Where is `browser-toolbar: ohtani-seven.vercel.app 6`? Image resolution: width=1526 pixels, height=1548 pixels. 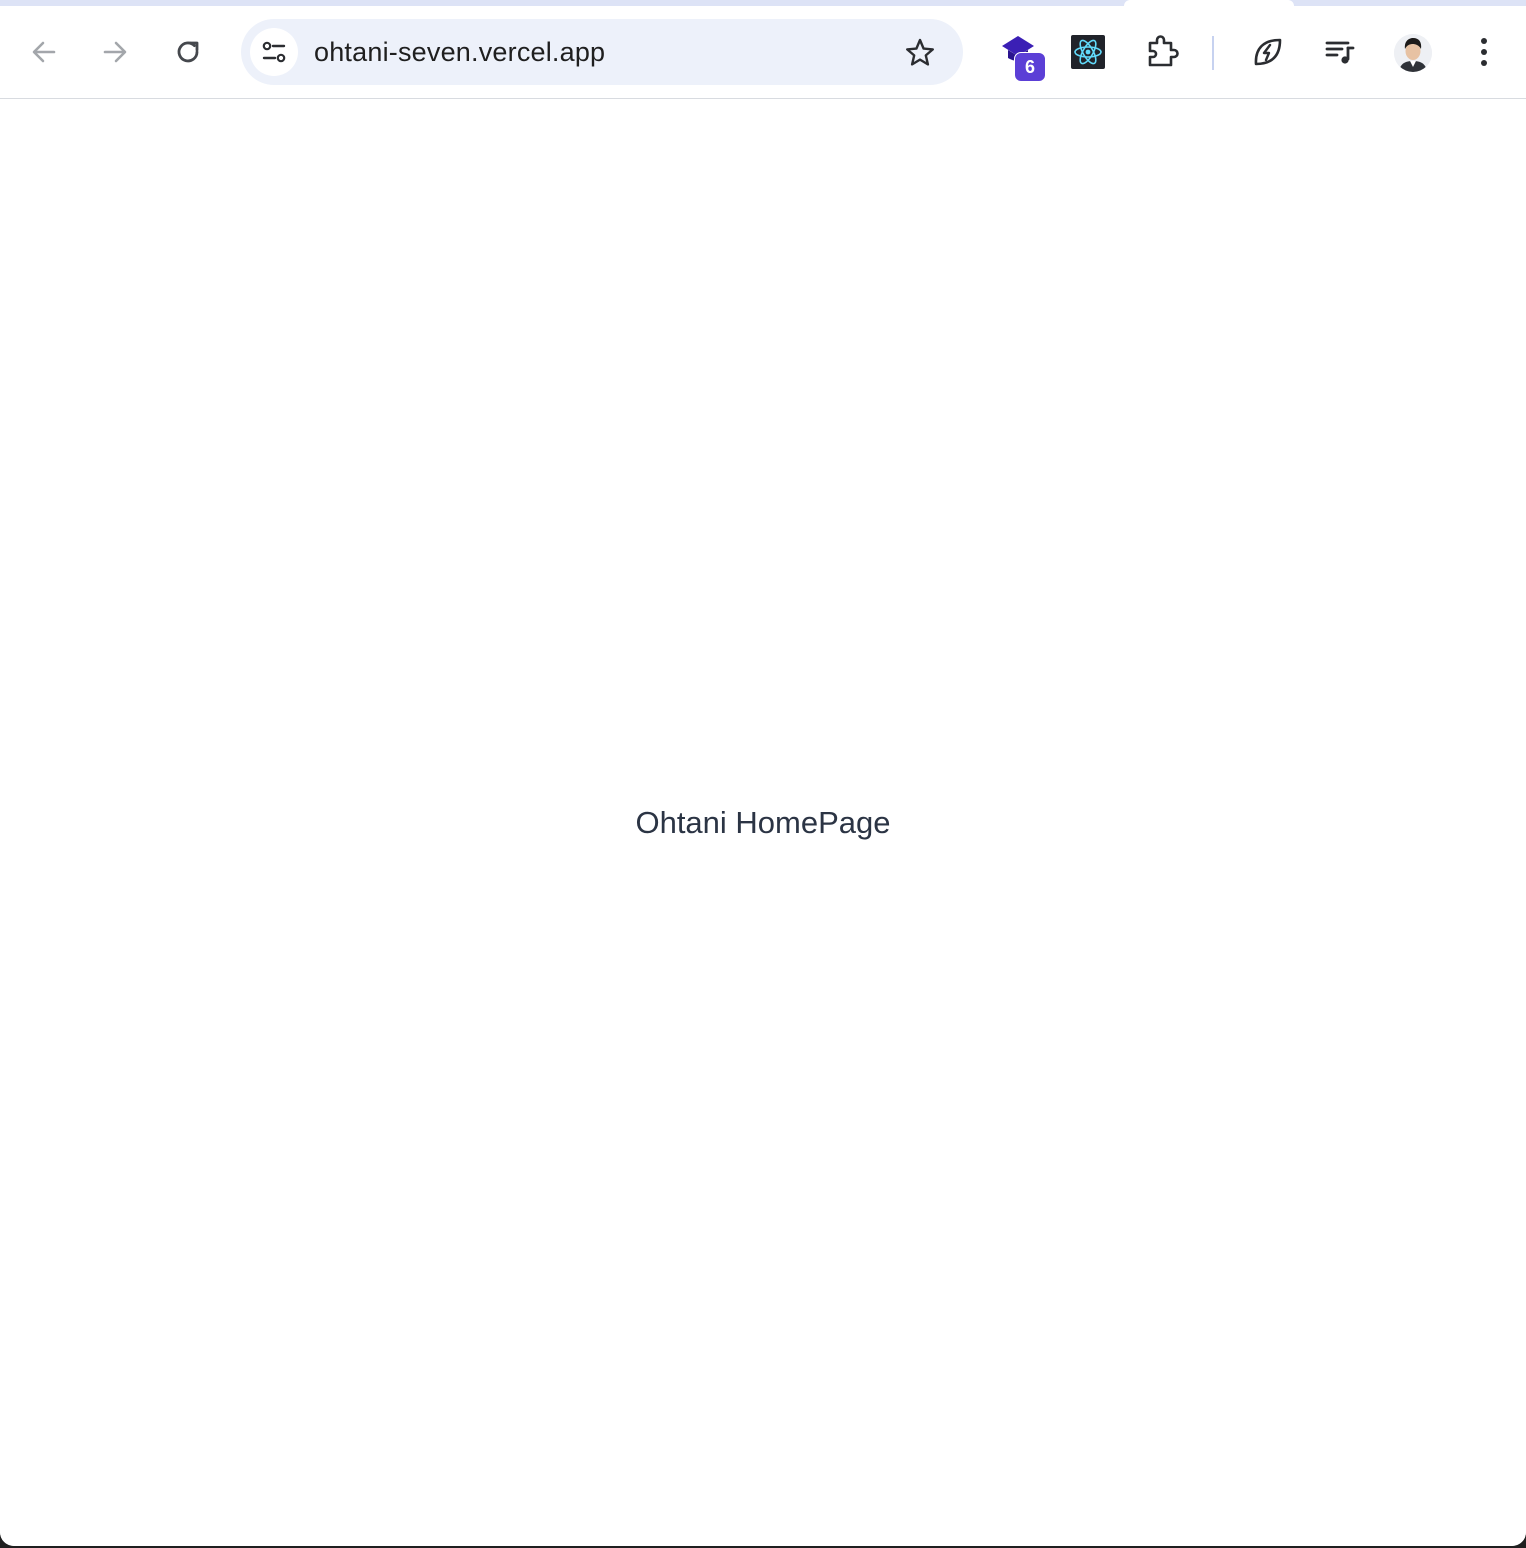 browser-toolbar: ohtani-seven.vercel.app 6 is located at coordinates (763, 52).